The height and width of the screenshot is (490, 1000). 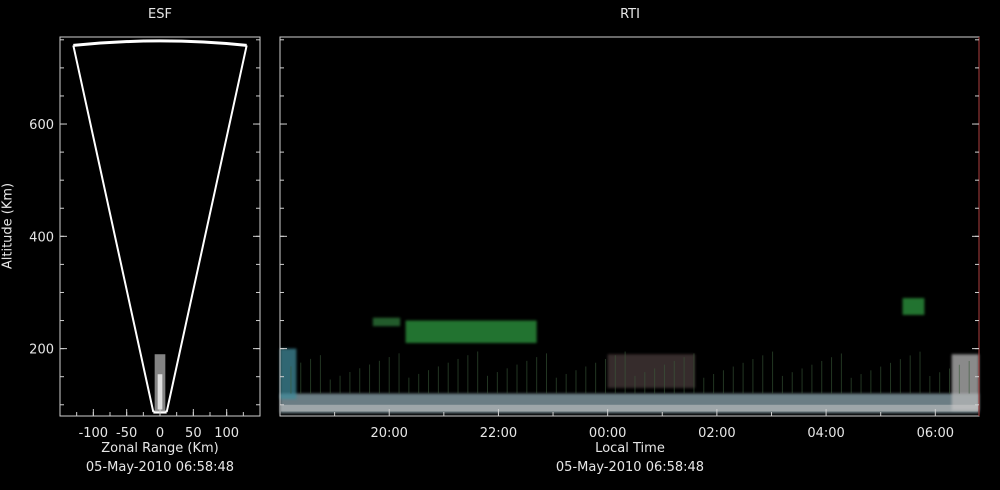 What do you see at coordinates (41, 350) in the screenshot?
I see `esf-y-tick-label: 200` at bounding box center [41, 350].